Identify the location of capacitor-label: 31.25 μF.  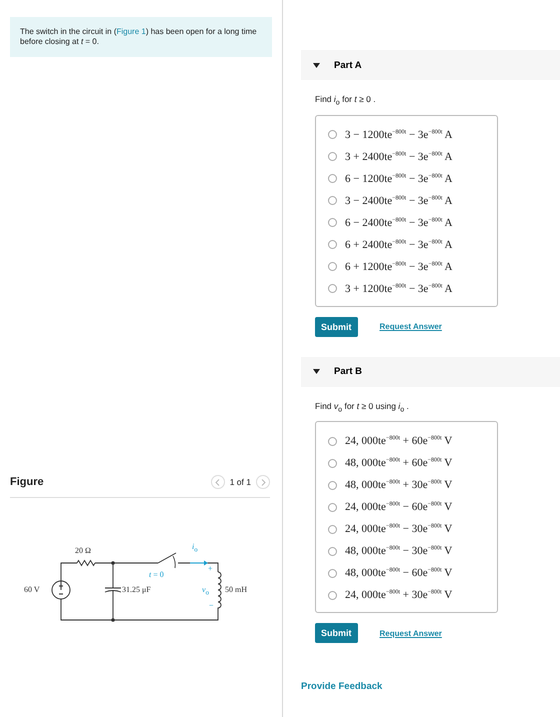
(136, 589).